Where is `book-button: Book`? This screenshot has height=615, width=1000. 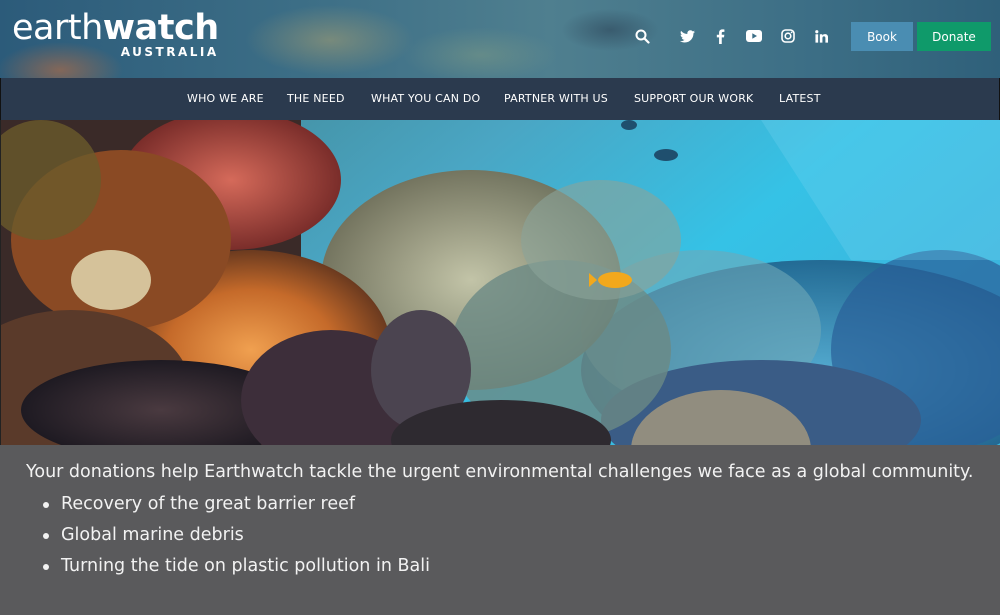
book-button: Book is located at coordinates (882, 36).